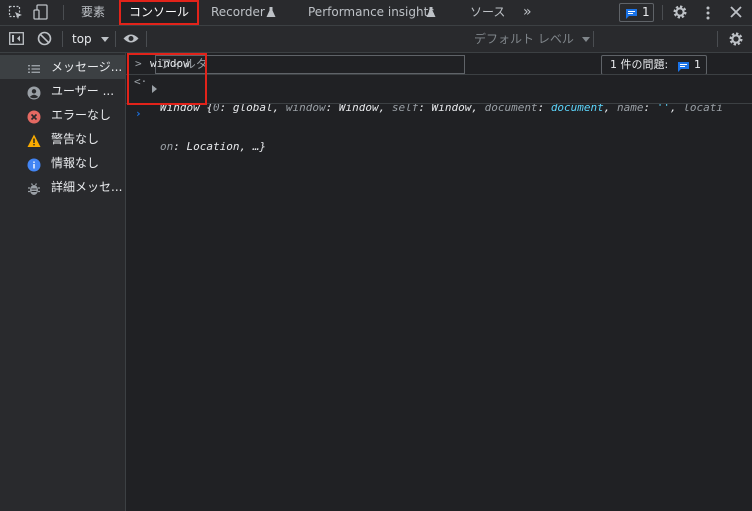  What do you see at coordinates (138, 113) in the screenshot?
I see `console-prompt-icon: ›` at bounding box center [138, 113].